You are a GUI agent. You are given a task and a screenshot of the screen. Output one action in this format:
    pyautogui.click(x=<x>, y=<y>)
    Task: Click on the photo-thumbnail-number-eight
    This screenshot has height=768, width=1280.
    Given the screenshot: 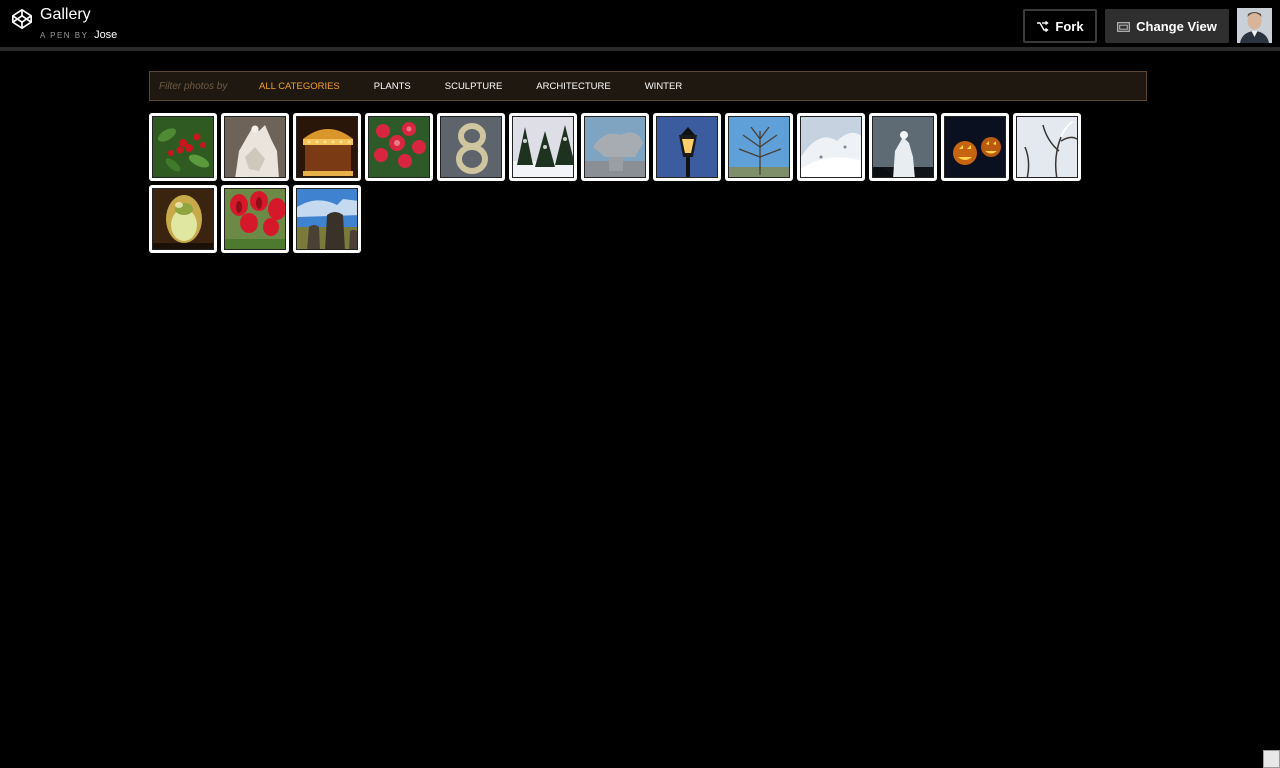 What is the action you would take?
    pyautogui.click(x=471, y=147)
    